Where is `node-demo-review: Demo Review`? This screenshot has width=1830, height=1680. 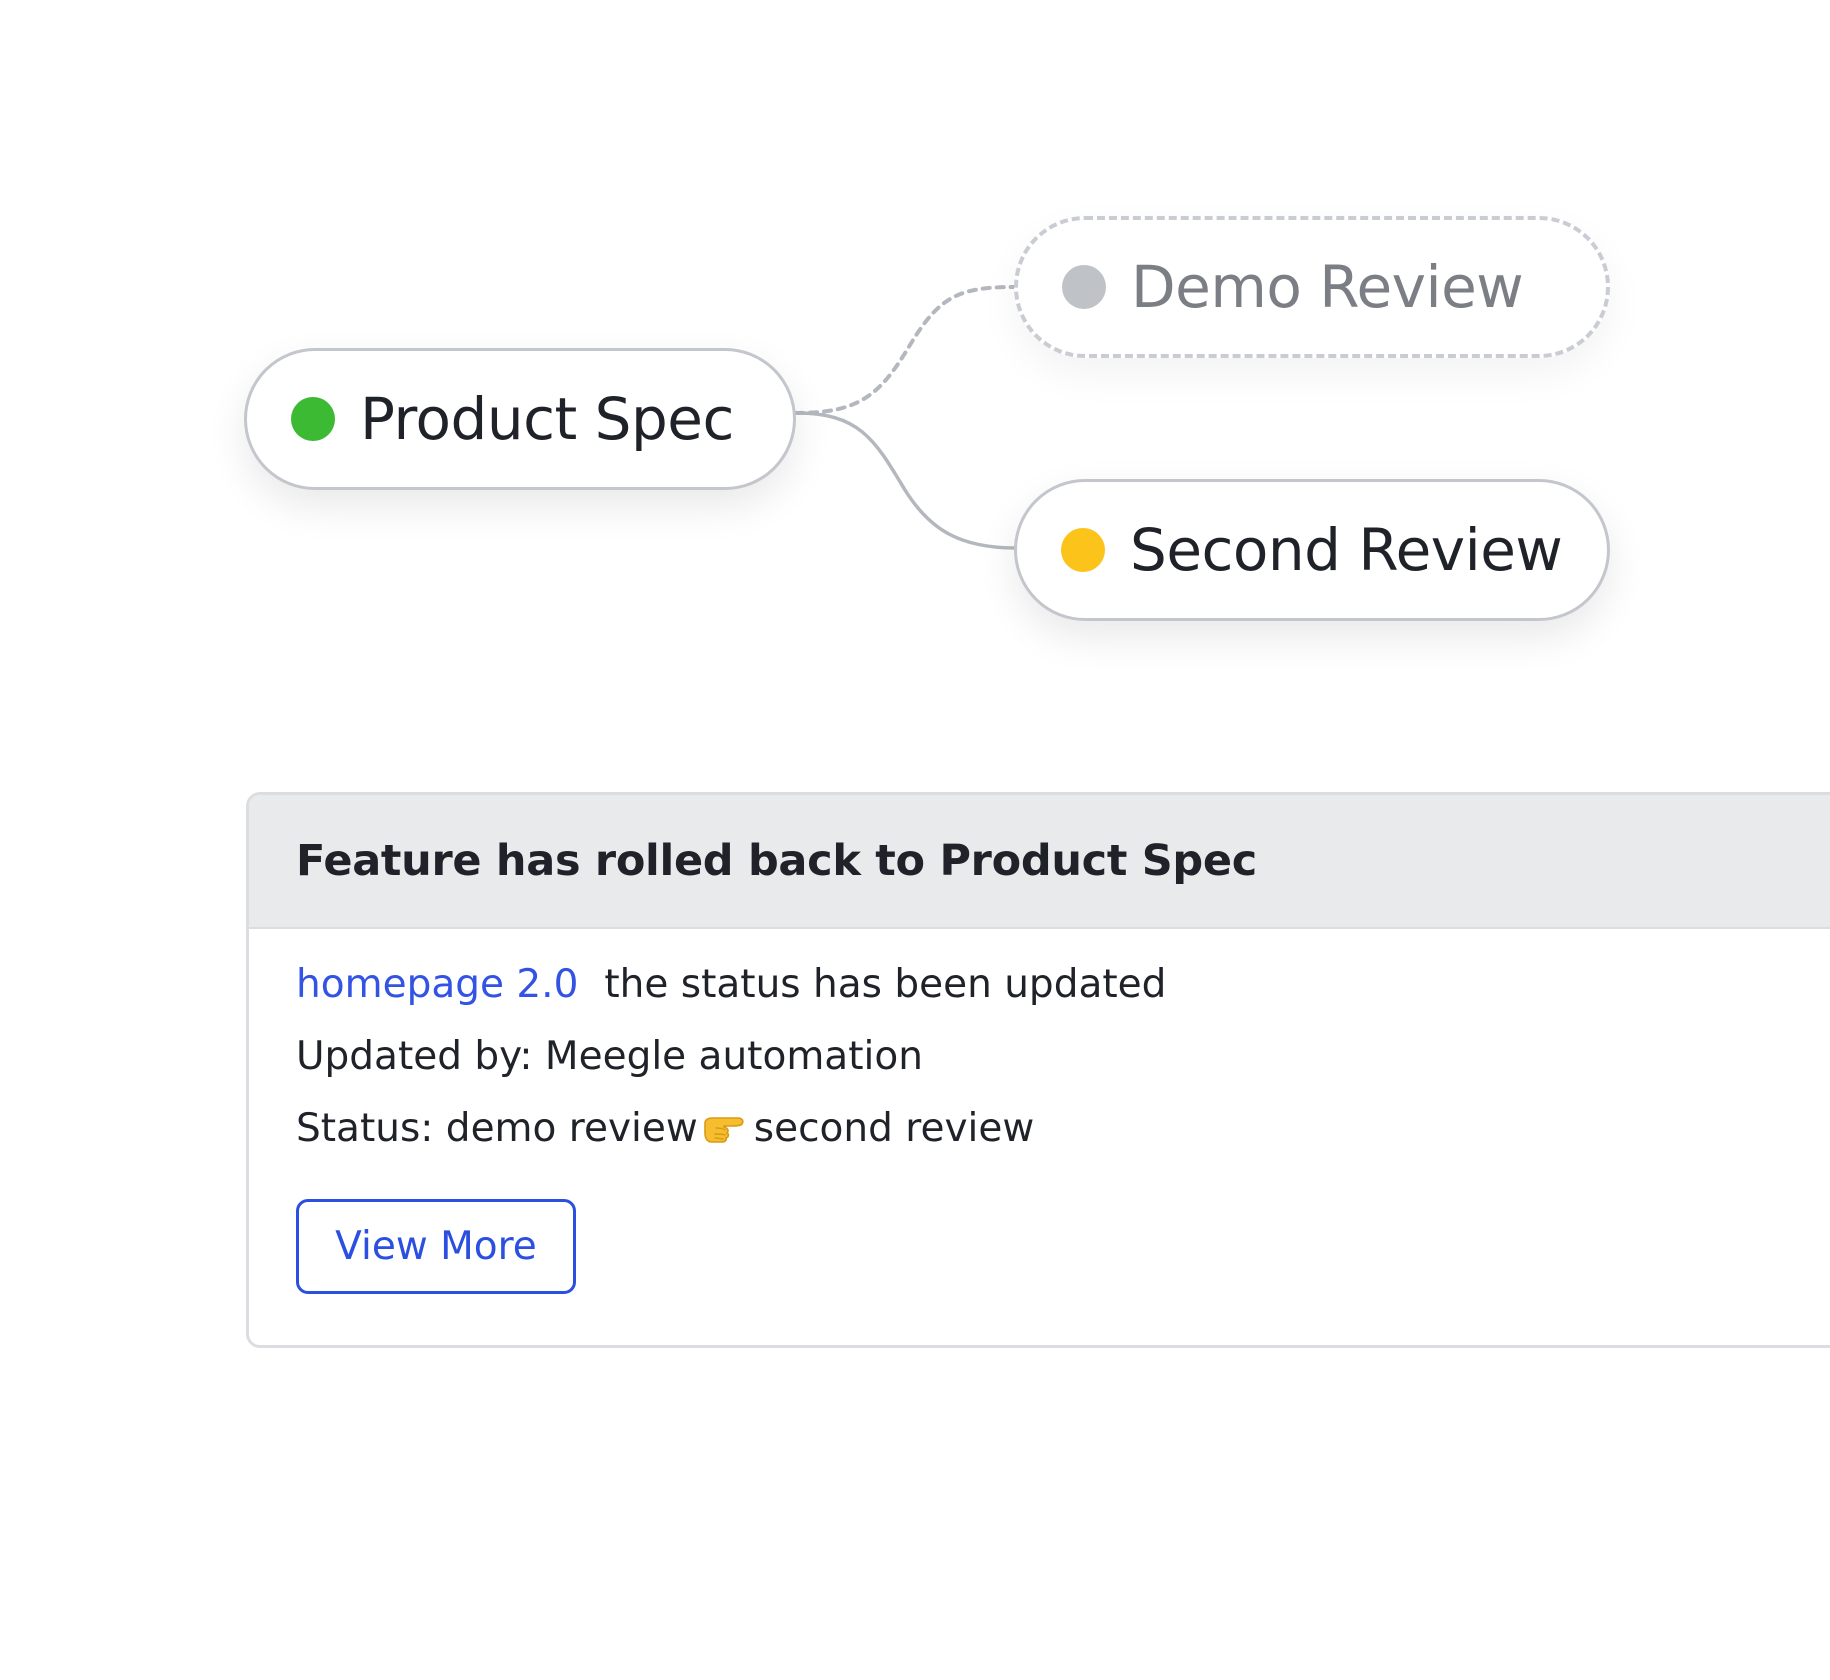 node-demo-review: Demo Review is located at coordinates (1312, 287).